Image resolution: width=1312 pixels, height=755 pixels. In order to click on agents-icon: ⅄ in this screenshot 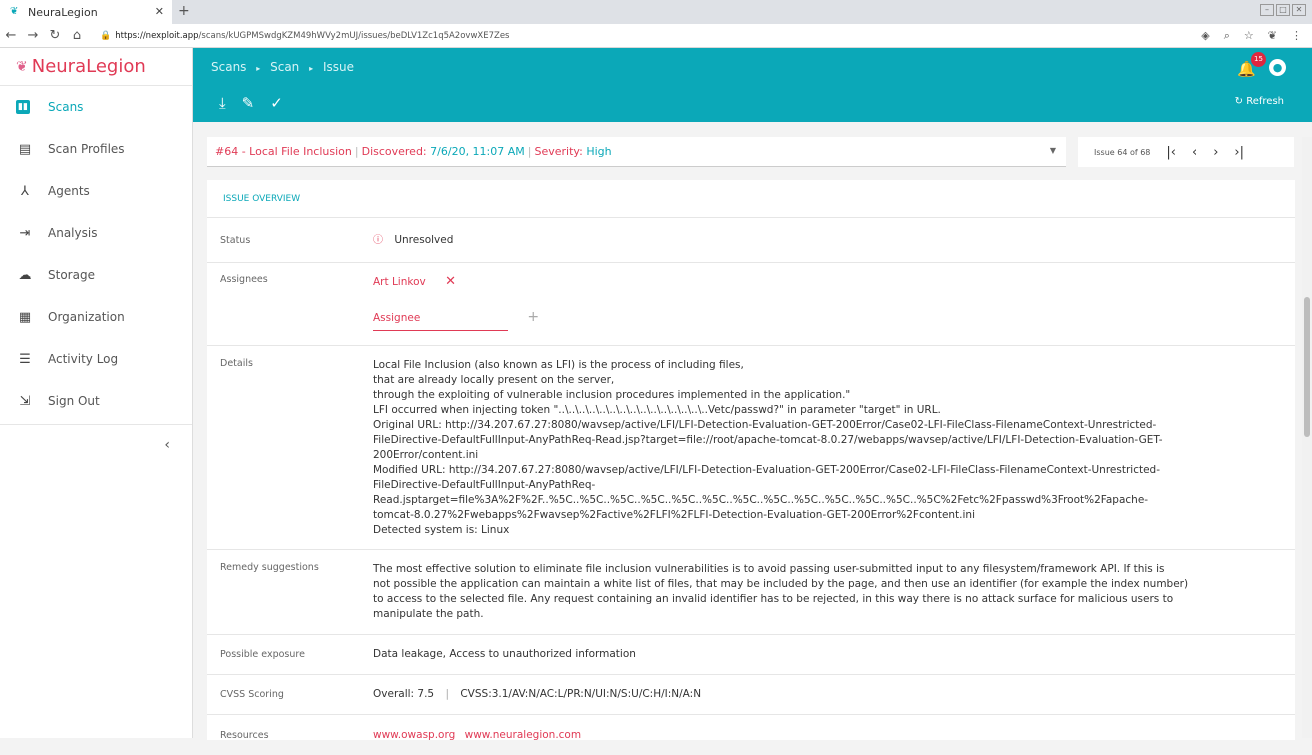, I will do `click(25, 191)`.